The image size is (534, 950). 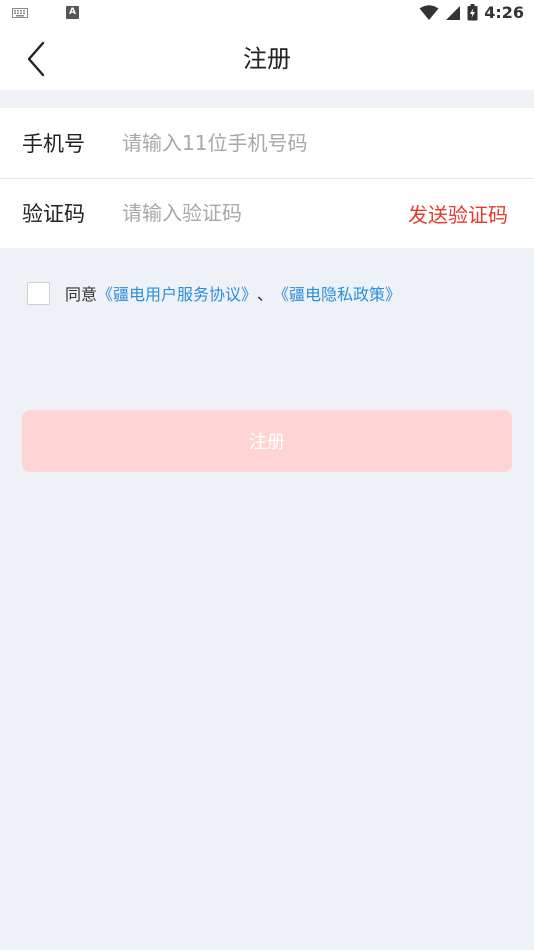 I want to click on back-button, so click(x=36, y=59).